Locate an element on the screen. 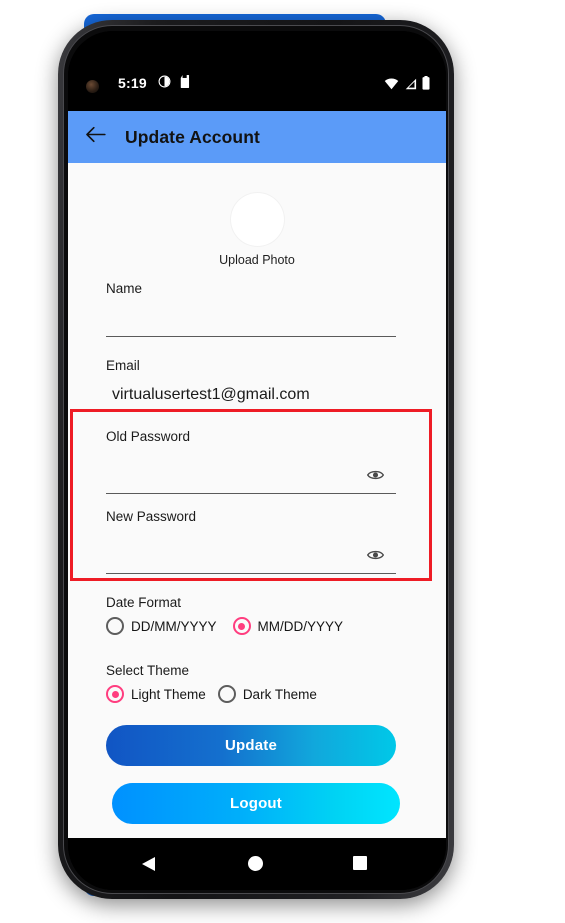 Image resolution: width=565 pixels, height=923 pixels. logout-button: Logout is located at coordinates (256, 803).